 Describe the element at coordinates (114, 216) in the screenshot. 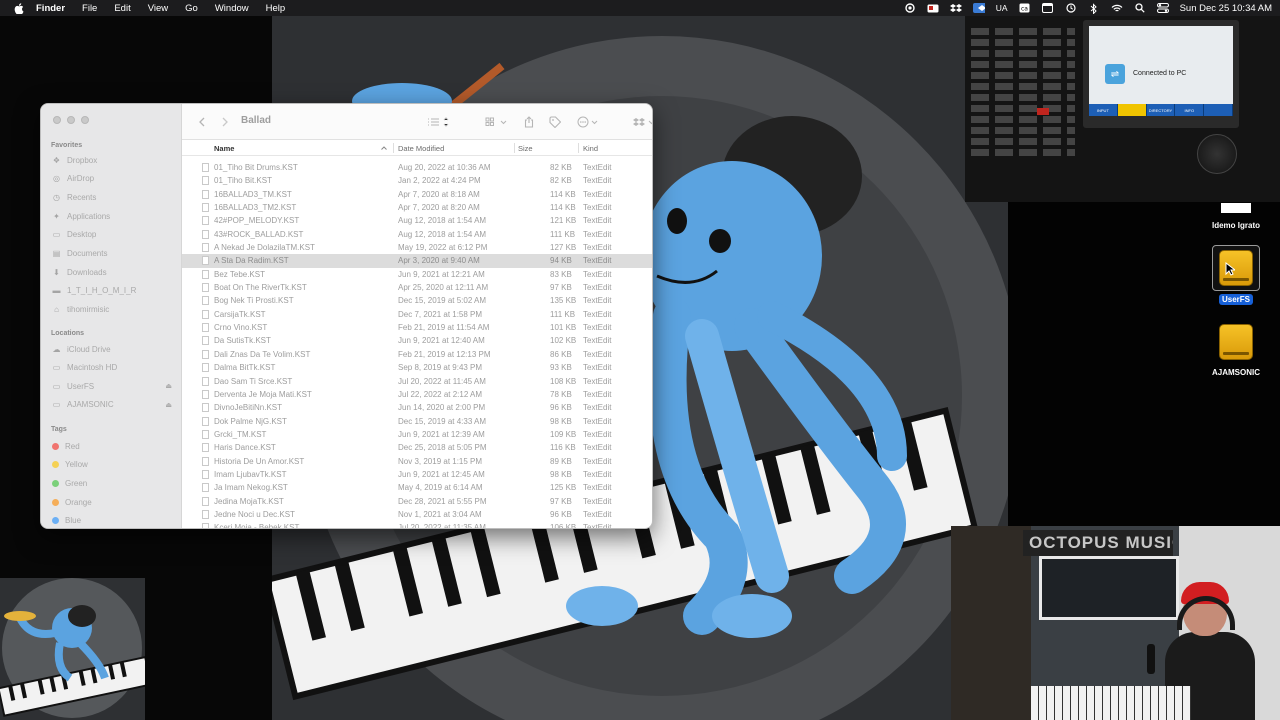

I see `sidebar-item-applications: ✦ Applications` at that location.